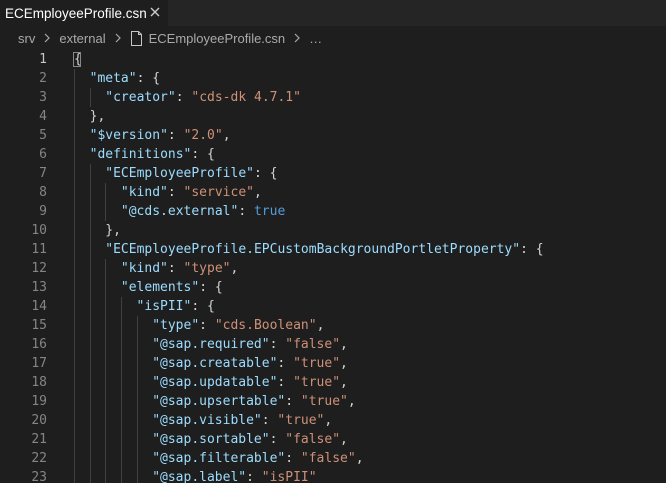  I want to click on code-line: 14 "isPII": {, so click(333, 306).